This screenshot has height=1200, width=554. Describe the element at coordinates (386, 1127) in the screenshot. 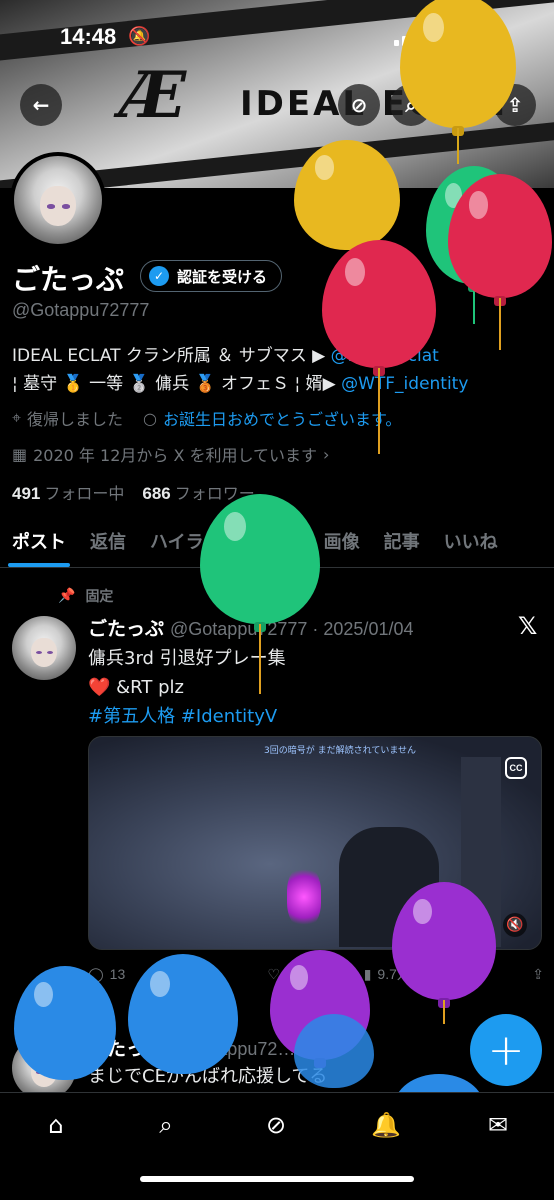

I see `nav-notifications-icon: 🔔` at that location.